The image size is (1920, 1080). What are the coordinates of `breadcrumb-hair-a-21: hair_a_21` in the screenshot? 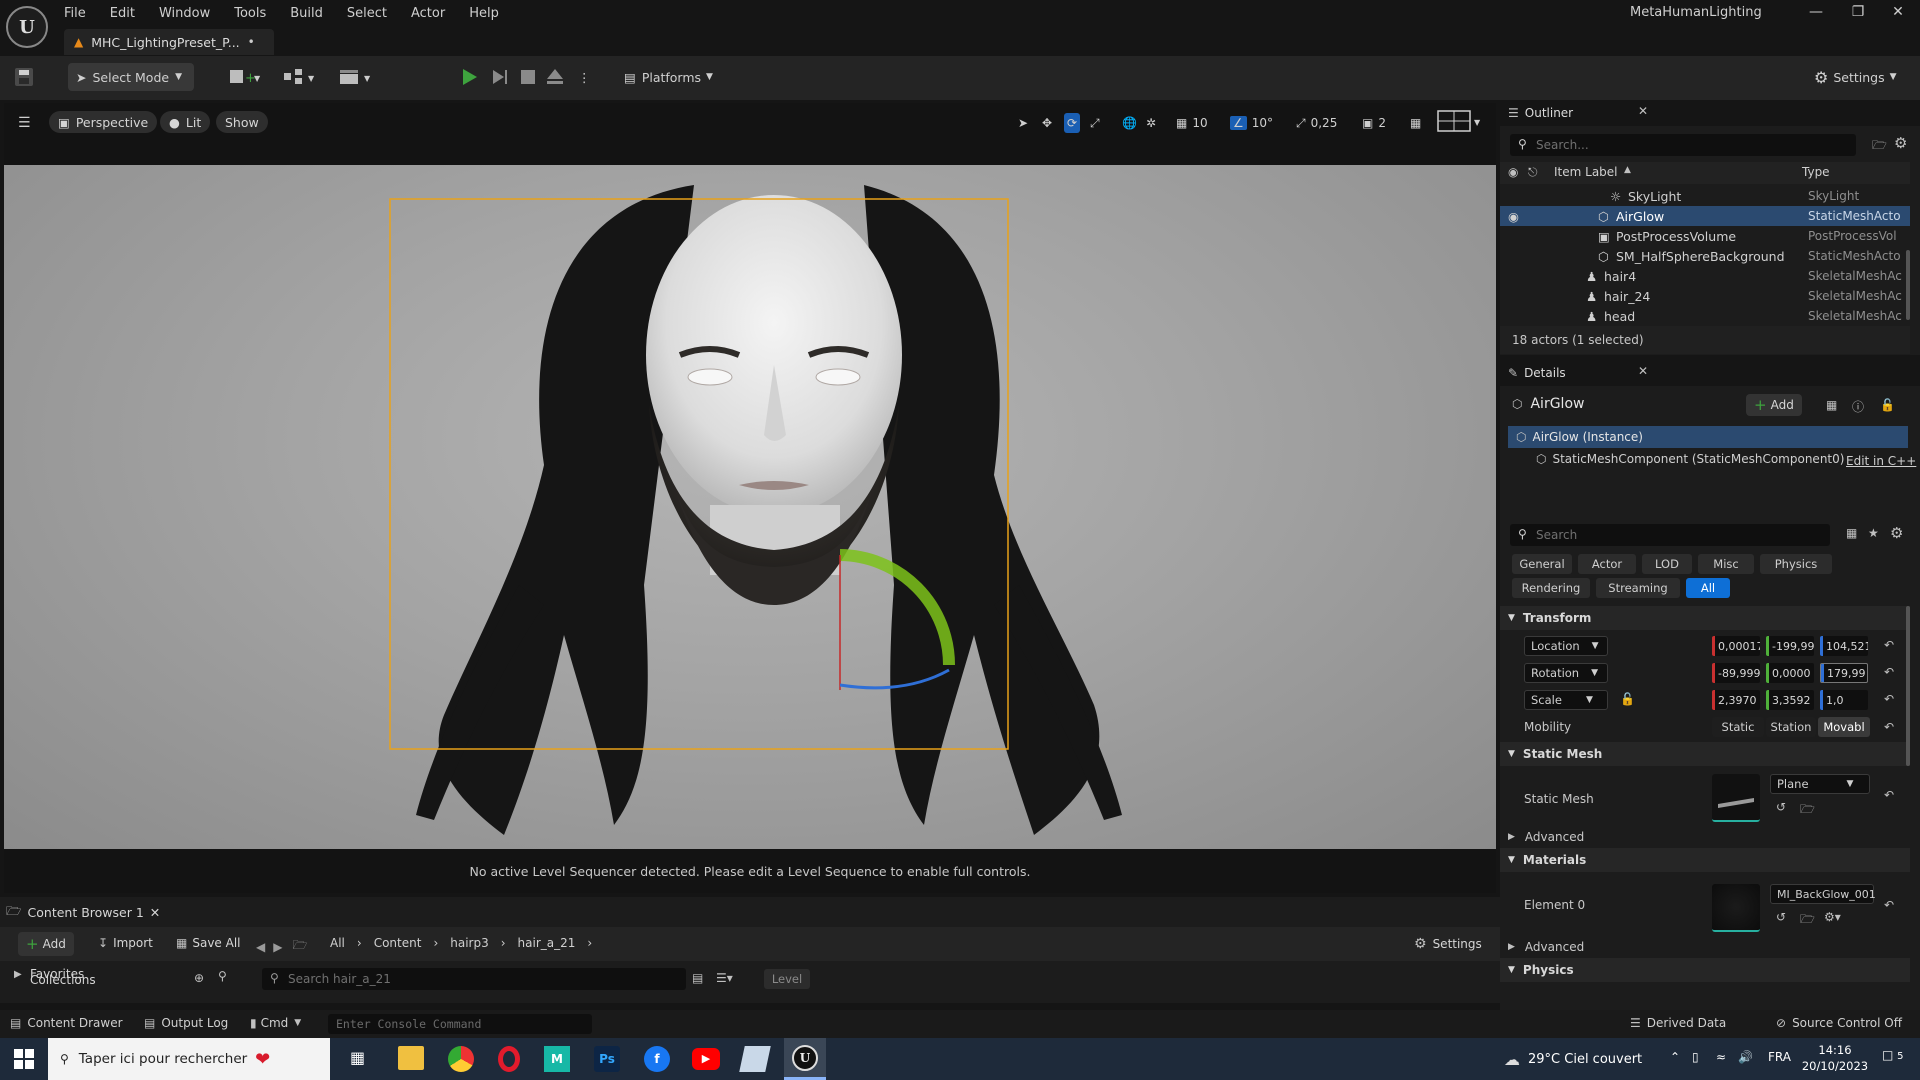 It's located at (547, 943).